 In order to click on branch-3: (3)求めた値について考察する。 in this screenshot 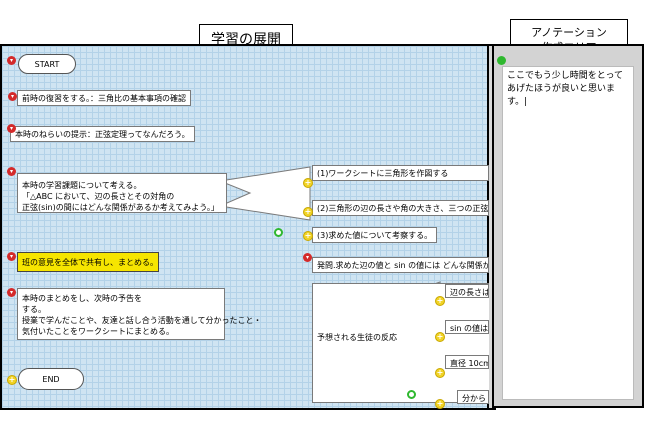, I will do `click(375, 235)`.